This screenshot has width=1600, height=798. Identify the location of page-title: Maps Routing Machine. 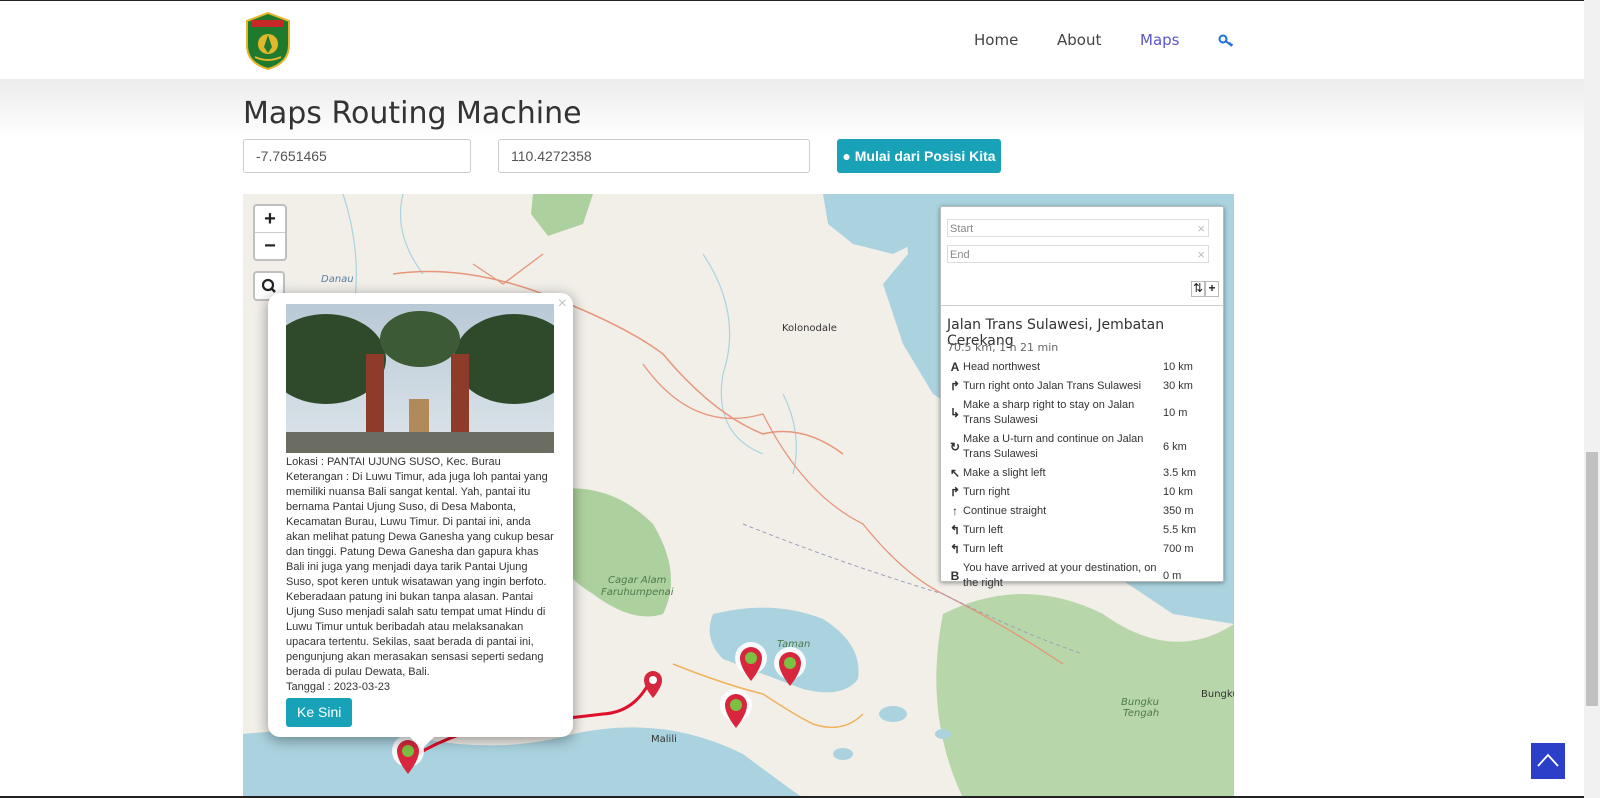
(412, 113).